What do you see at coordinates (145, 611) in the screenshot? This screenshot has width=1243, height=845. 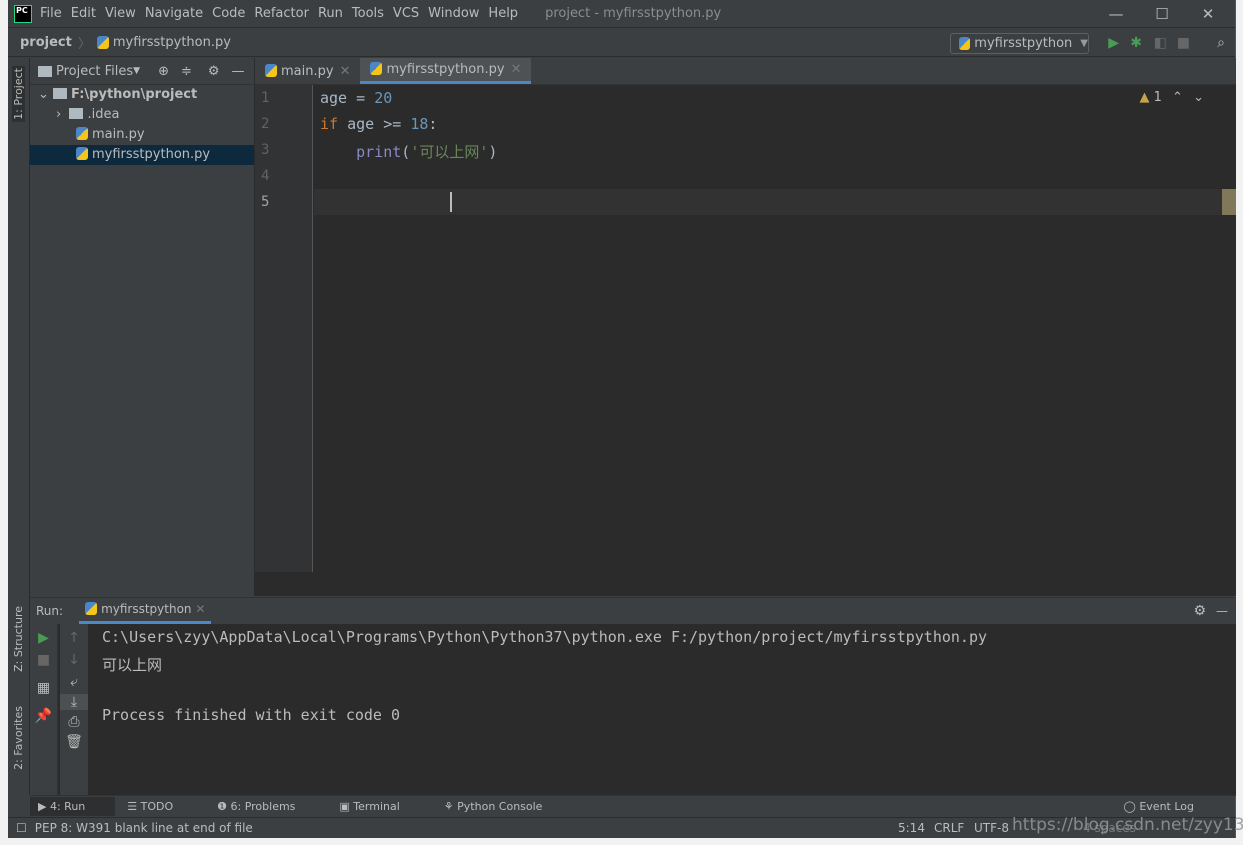 I see `run-tab: myfirsstpython ✕` at bounding box center [145, 611].